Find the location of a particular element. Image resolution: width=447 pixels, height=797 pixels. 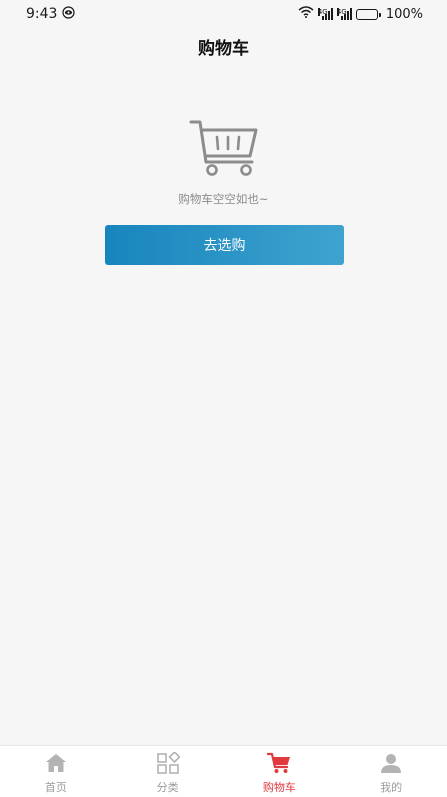

tab-home-label: 首页 is located at coordinates (55, 787).